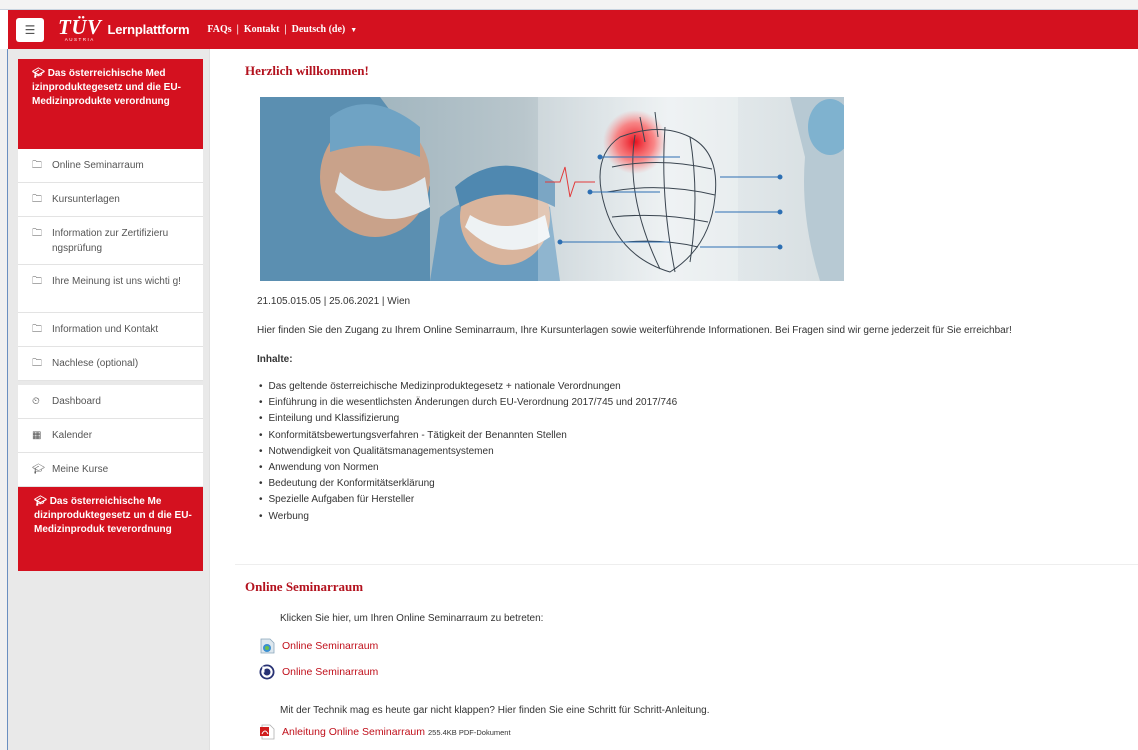  What do you see at coordinates (468, 419) in the screenshot?
I see `list-item: Einteilung und Klassifizierung` at bounding box center [468, 419].